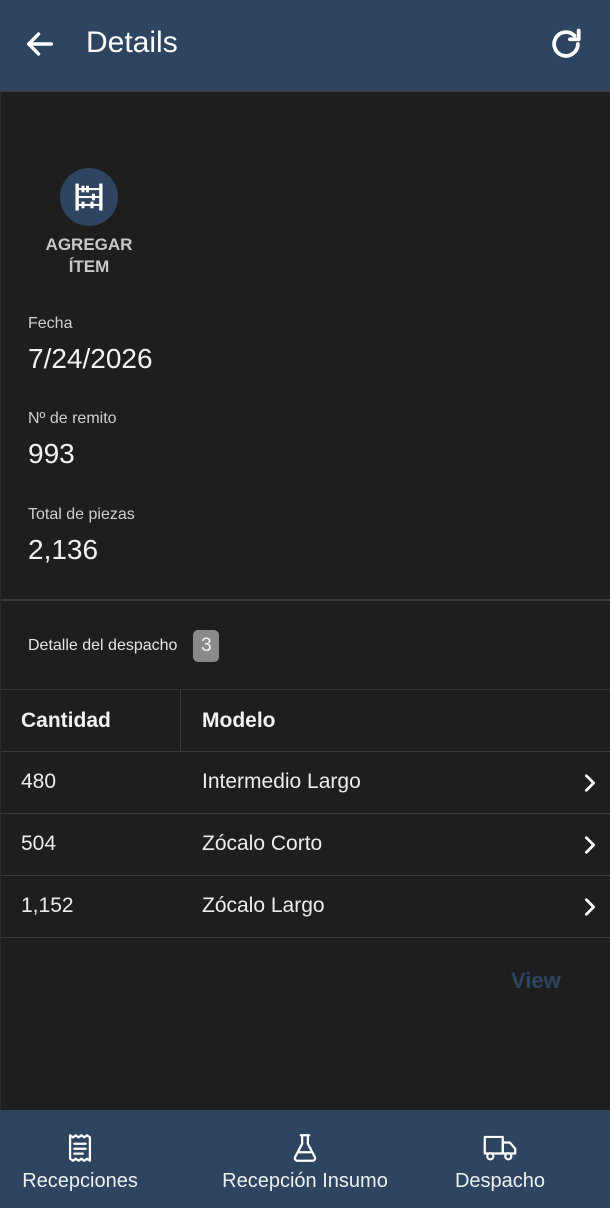 This screenshot has width=610, height=1208. I want to click on field-value: 7/24/2026, so click(90, 358).